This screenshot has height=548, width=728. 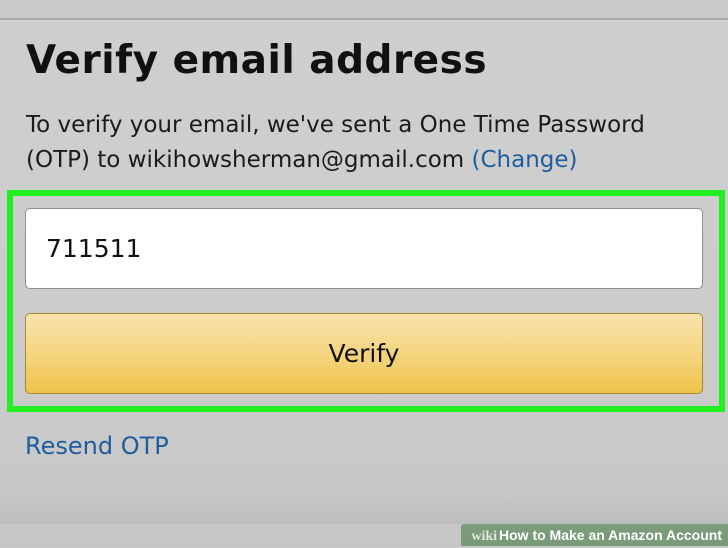 I want to click on page-title: Verify email address, so click(x=257, y=60).